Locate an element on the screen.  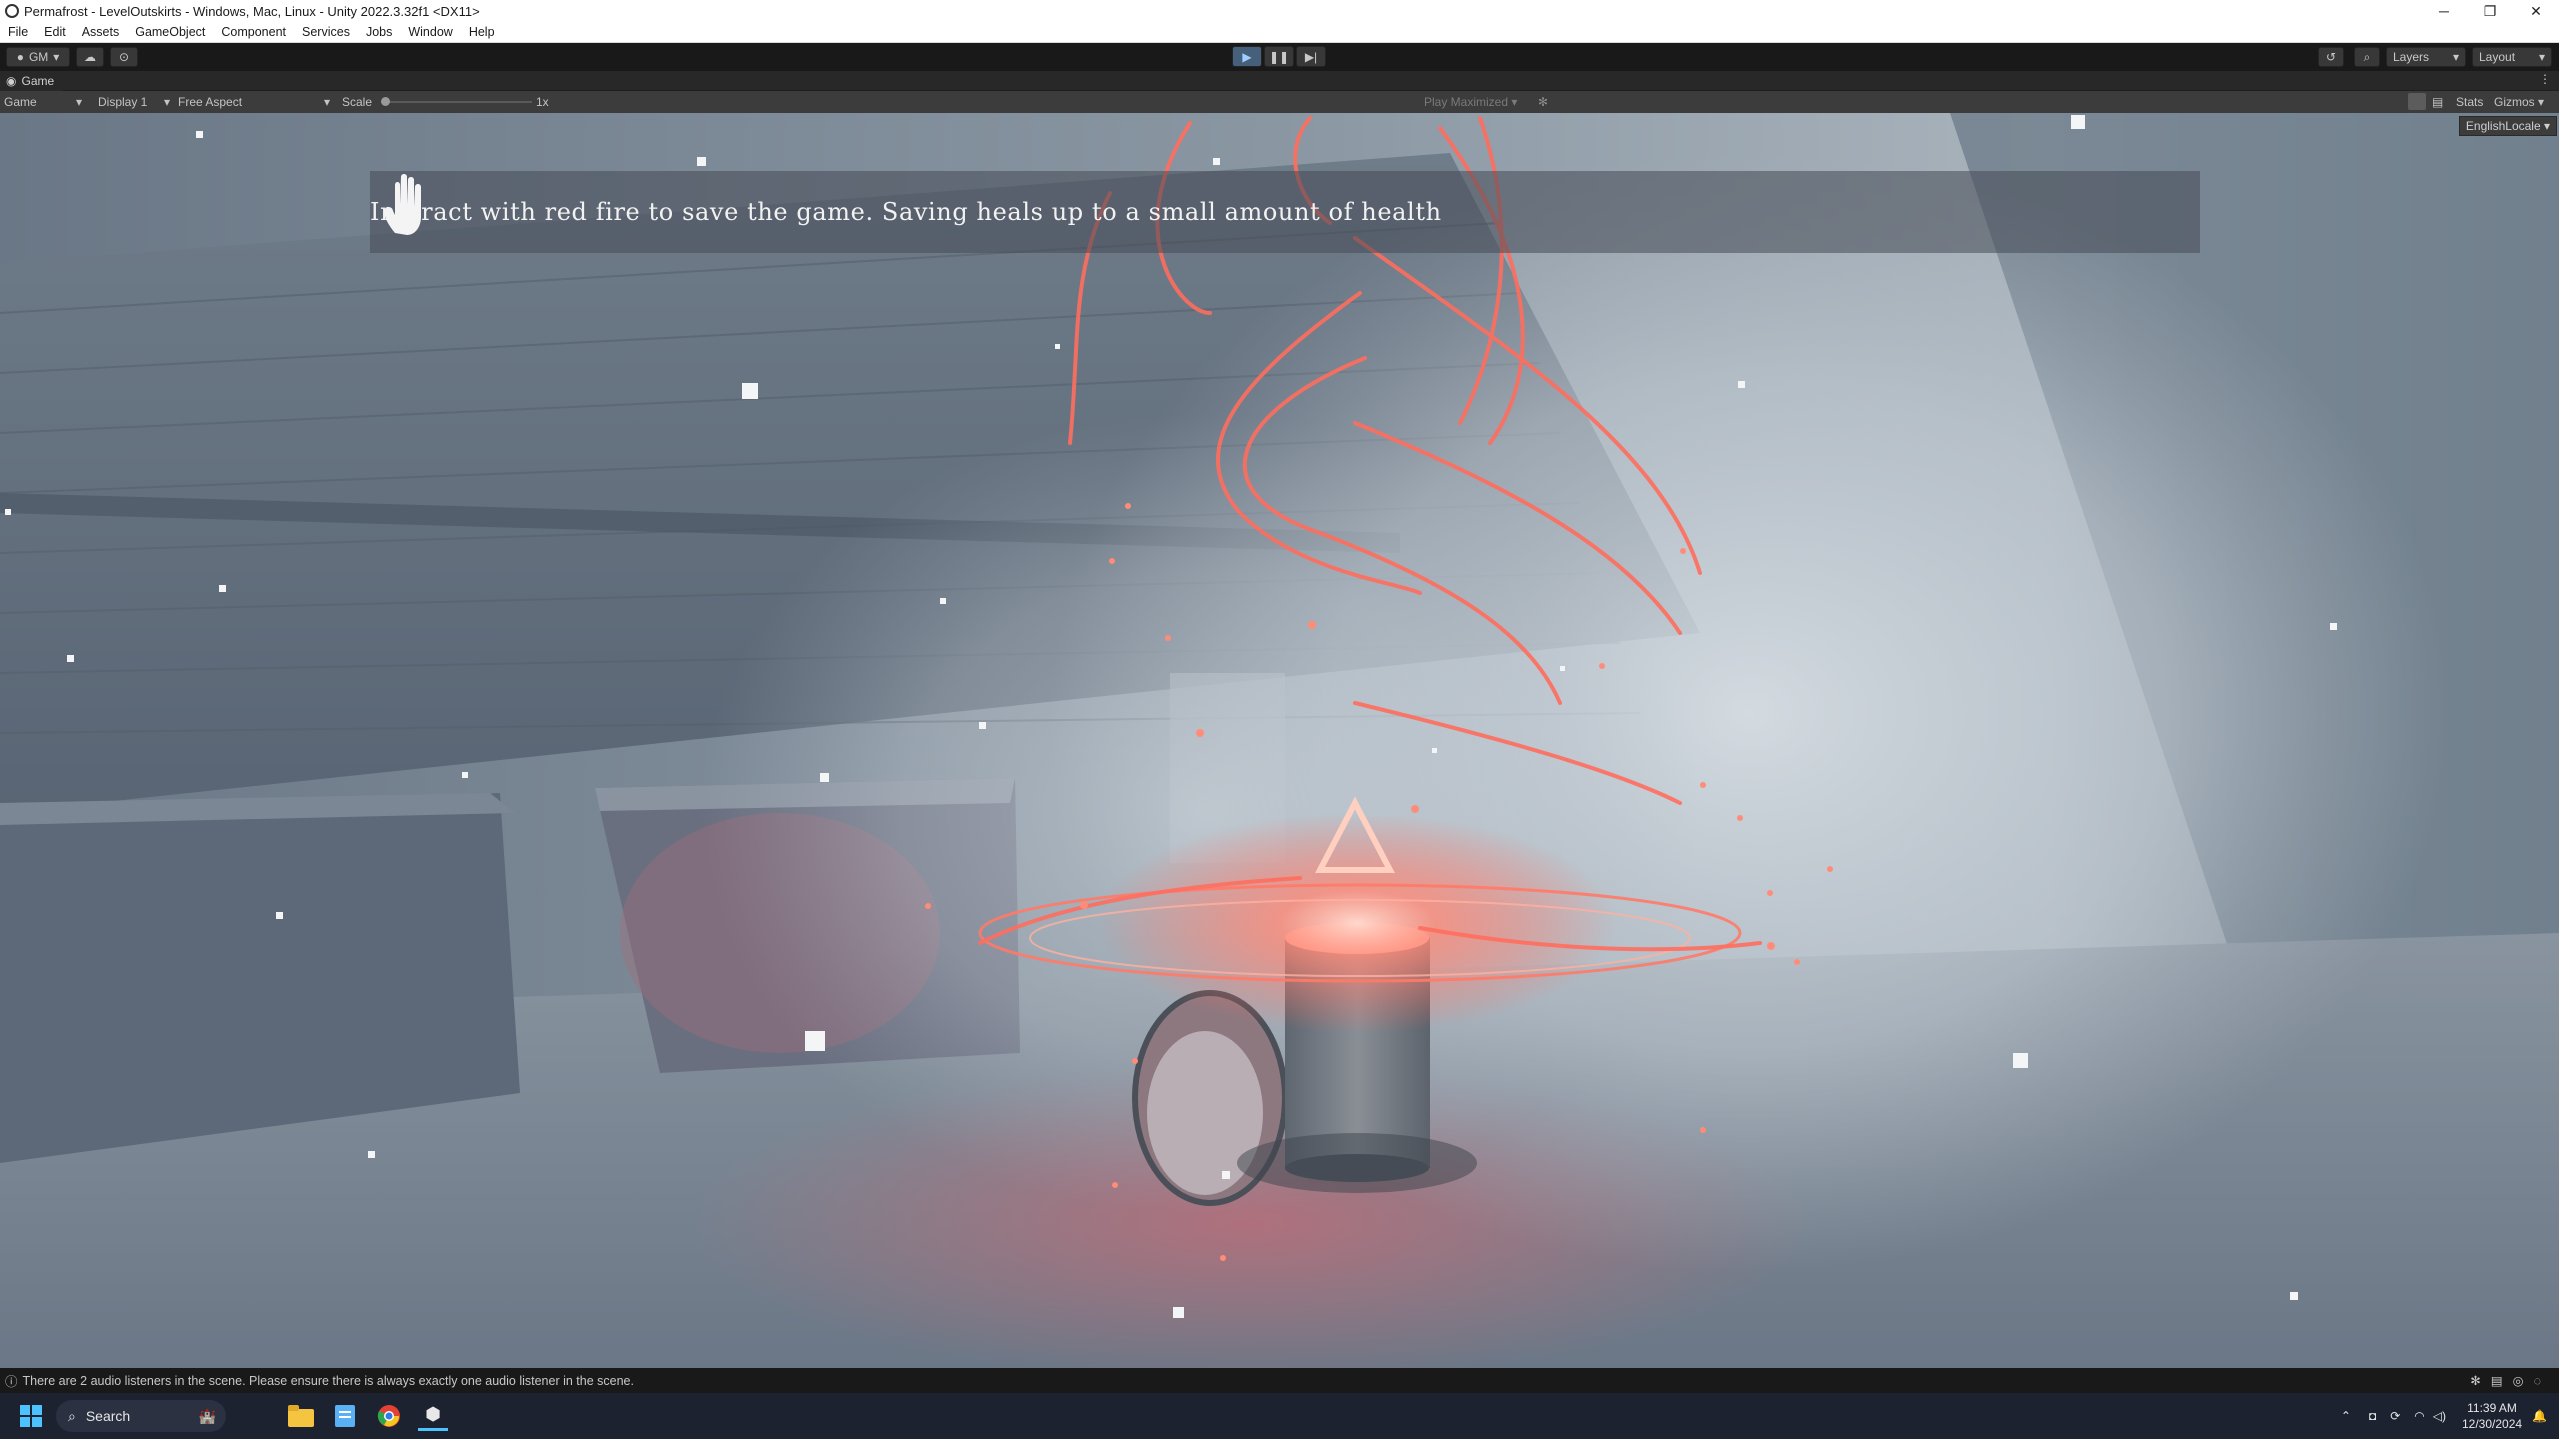
search-highlight-icon: 🏰 is located at coordinates (207, 1415).